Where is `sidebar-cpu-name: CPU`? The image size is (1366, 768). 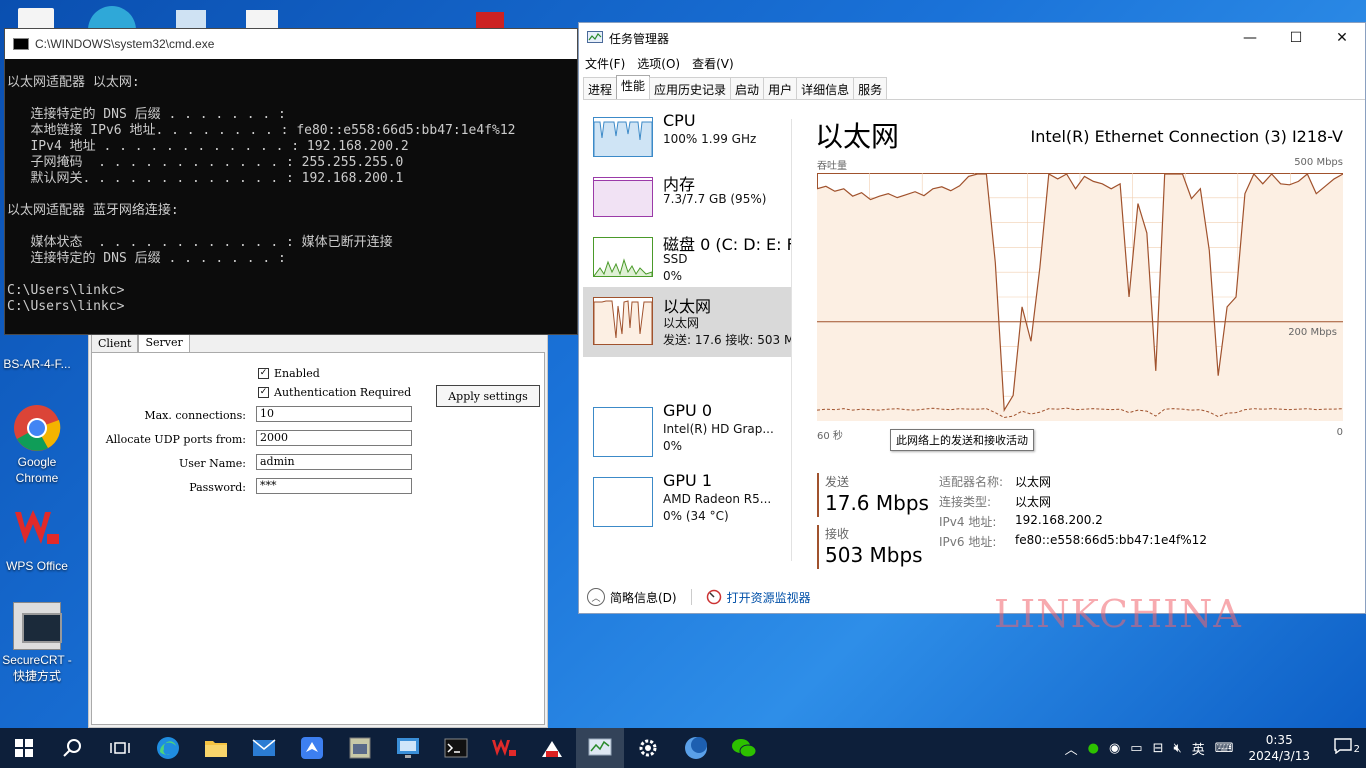 sidebar-cpu-name: CPU is located at coordinates (679, 120).